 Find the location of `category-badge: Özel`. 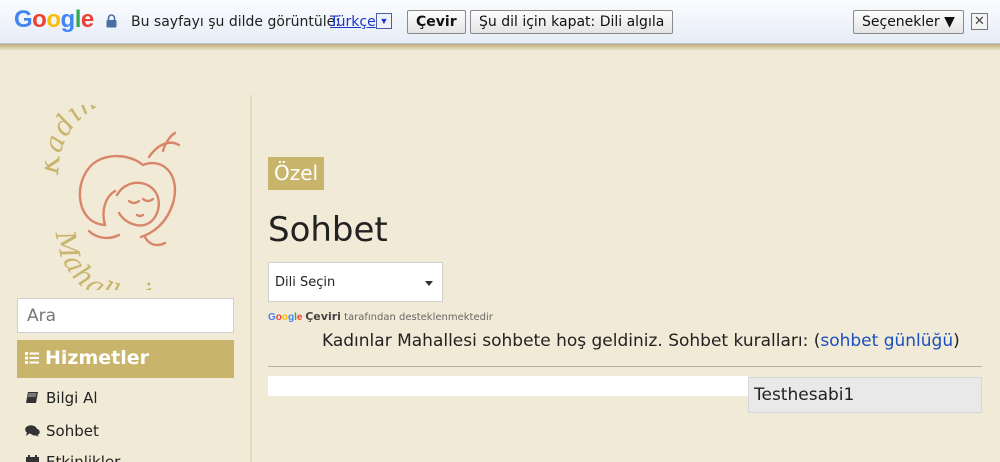

category-badge: Özel is located at coordinates (296, 173).